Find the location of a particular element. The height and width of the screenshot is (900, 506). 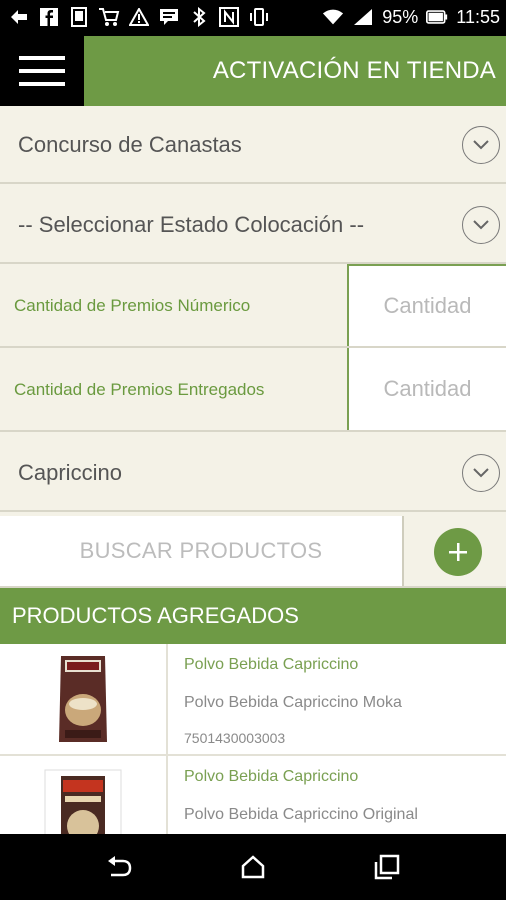

app-bar: ACTIVACIÓN EN TIENDA is located at coordinates (253, 71).